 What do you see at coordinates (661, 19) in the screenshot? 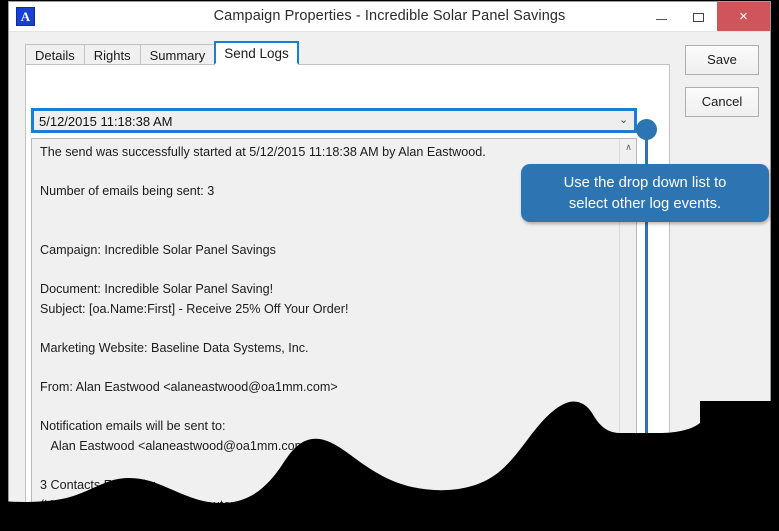
I see `minimize-icon` at bounding box center [661, 19].